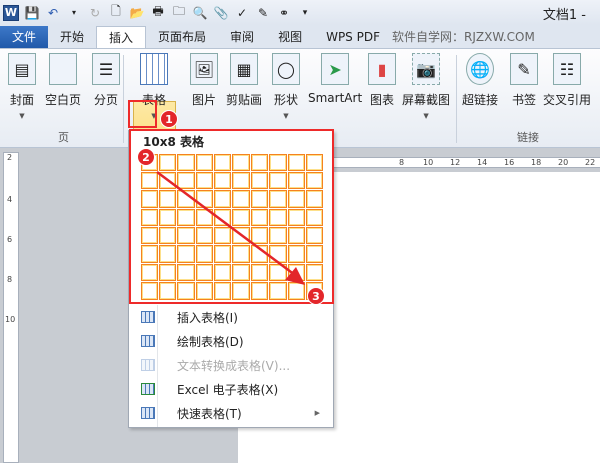 This screenshot has height=463, width=600. I want to click on step-badge-1: 1, so click(169, 119).